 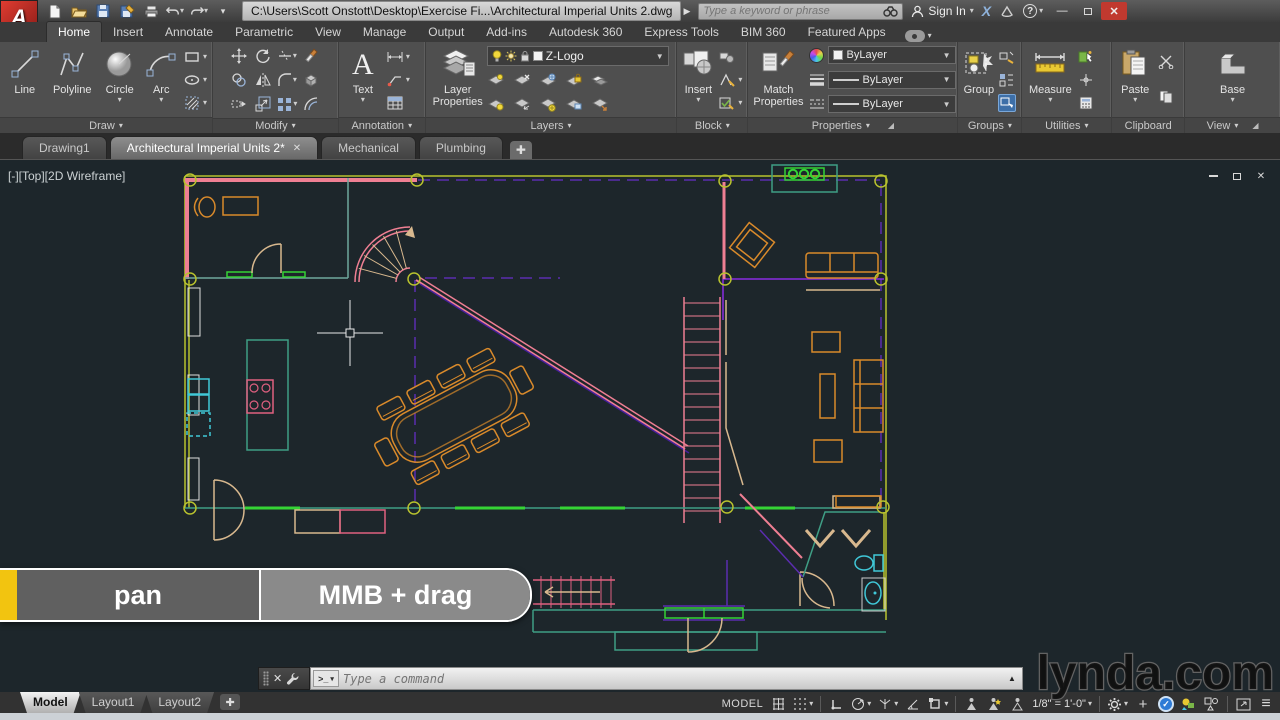 What do you see at coordinates (230, 702) in the screenshot?
I see `new-layout-button: ✚` at bounding box center [230, 702].